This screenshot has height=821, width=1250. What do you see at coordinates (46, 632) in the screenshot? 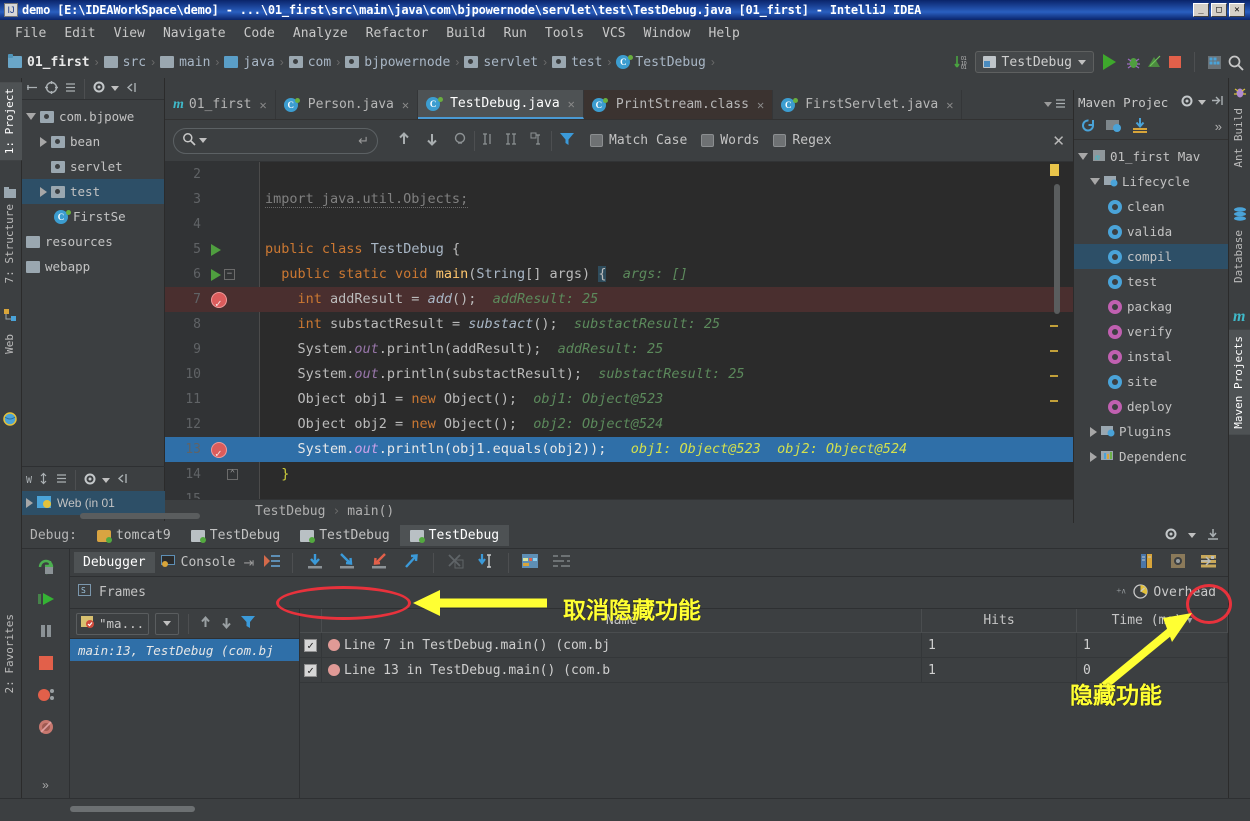
I see `pause-program-icon` at bounding box center [46, 632].